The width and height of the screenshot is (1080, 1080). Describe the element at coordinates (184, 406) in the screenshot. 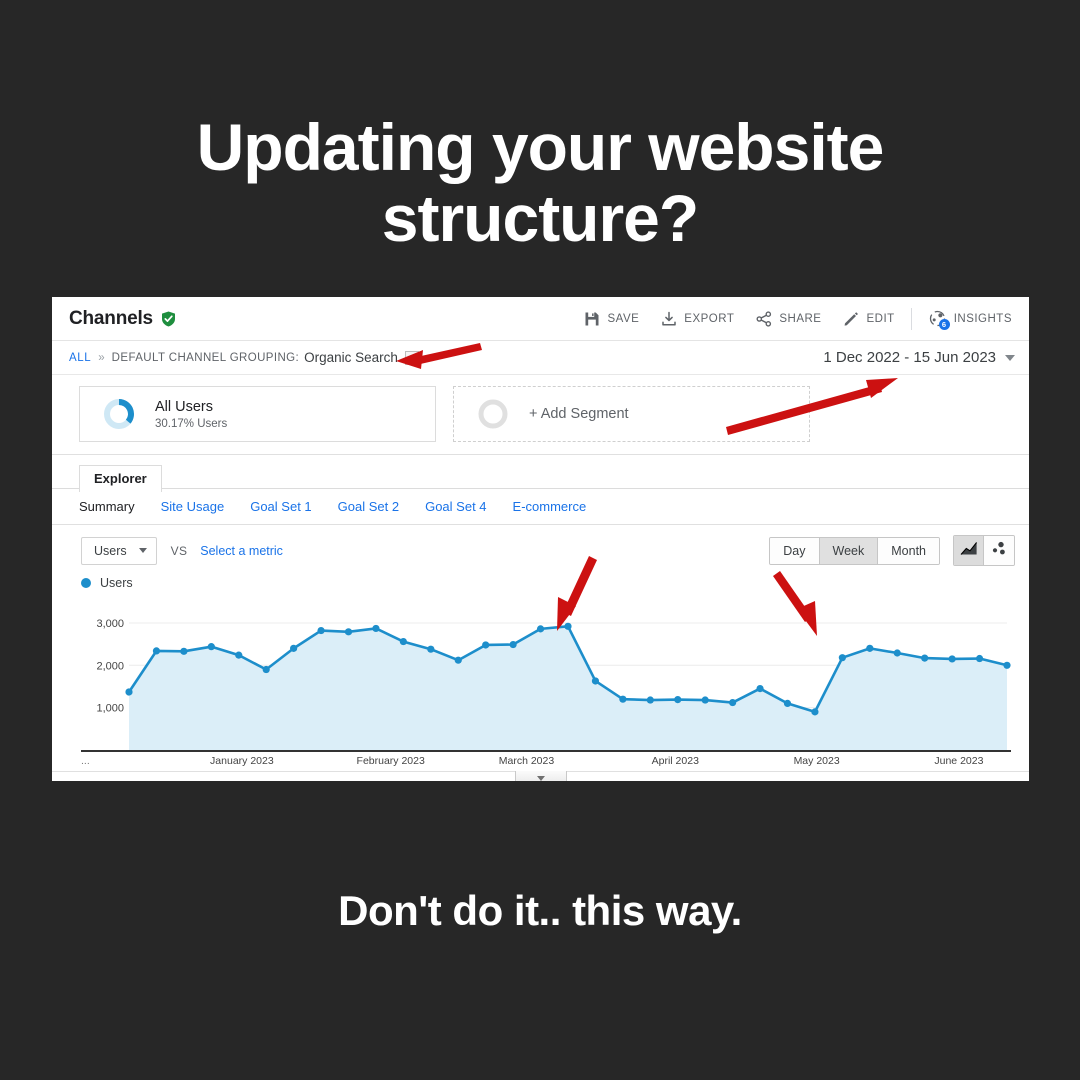

I see `segment-name: All Users` at that location.